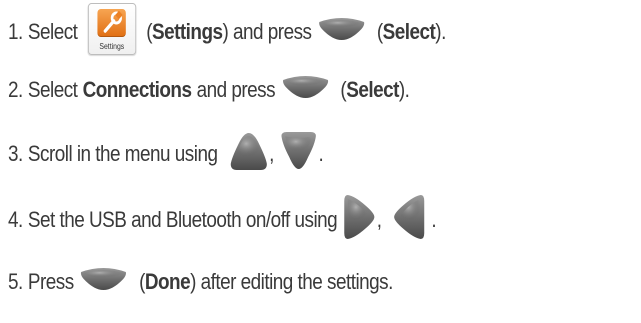 This screenshot has height=323, width=641. I want to click on step-text: Press, so click(50, 281).